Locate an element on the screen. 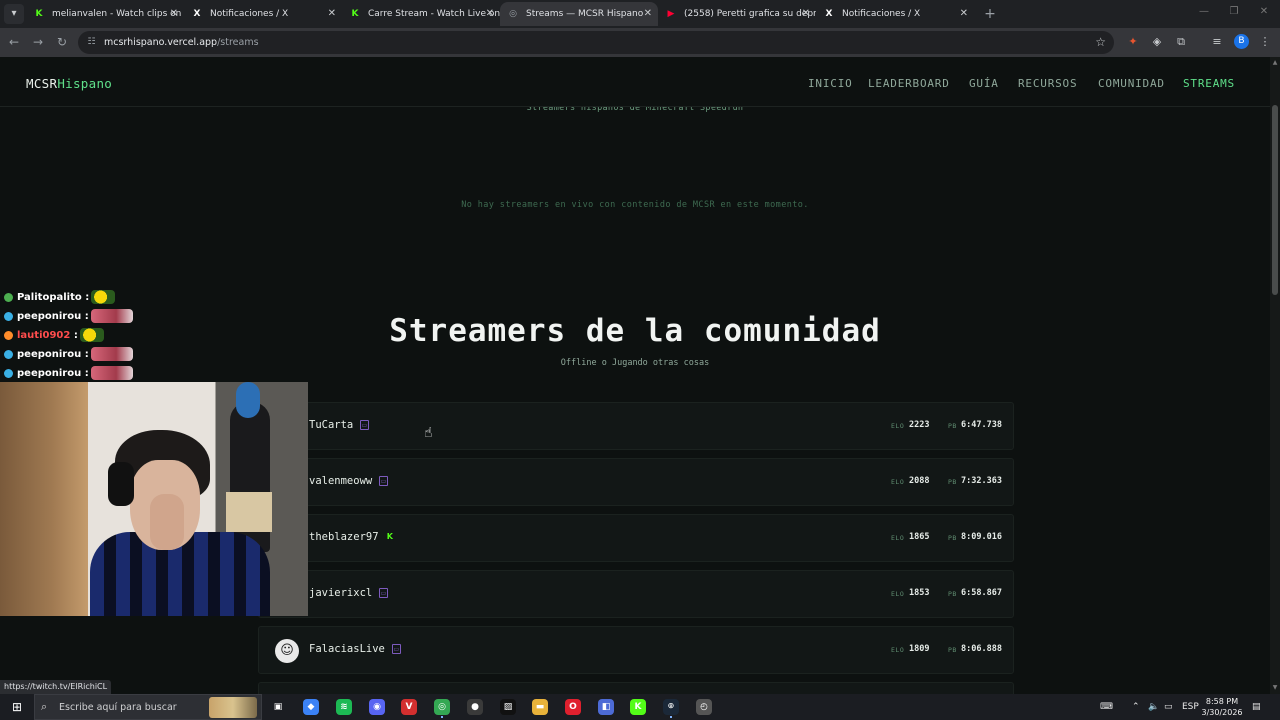 Image resolution: width=1280 pixels, height=720 pixels. browser-tab: ▶ (2558) Peretti grafica su depres ✕ is located at coordinates (737, 14).